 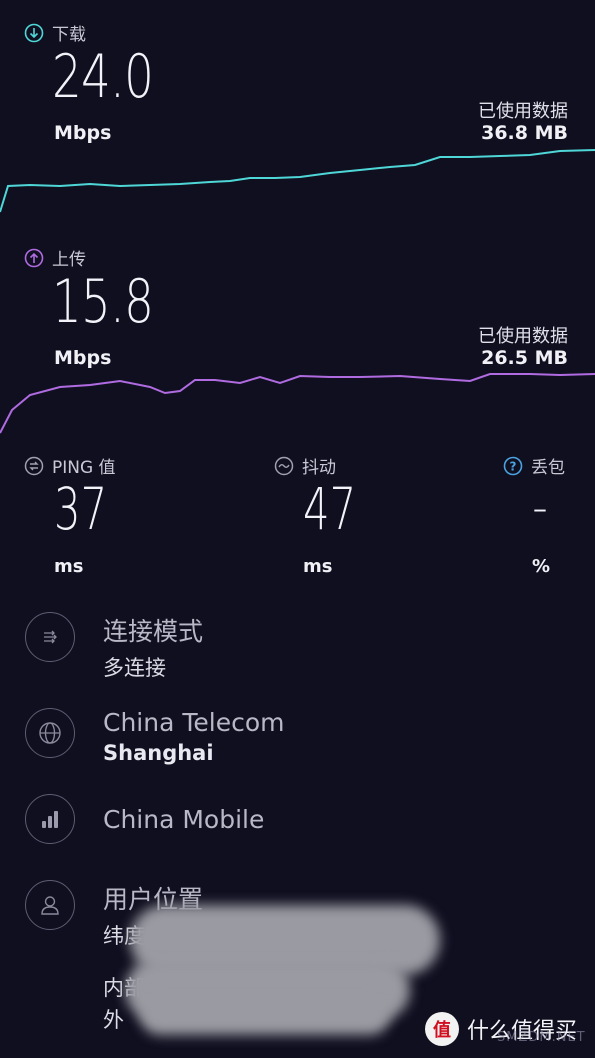 I want to click on packet-loss-label: 丢包, so click(x=548, y=468).